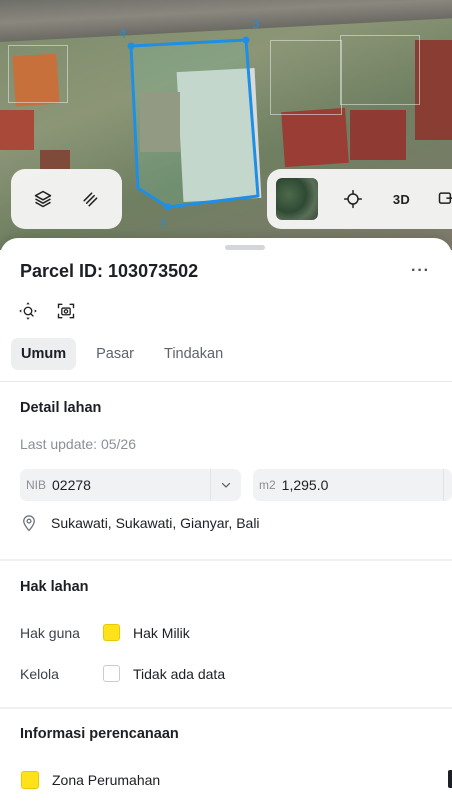 The width and height of the screenshot is (452, 804). I want to click on sheet-header: Parcel ID: 103073502 ···, so click(228, 271).